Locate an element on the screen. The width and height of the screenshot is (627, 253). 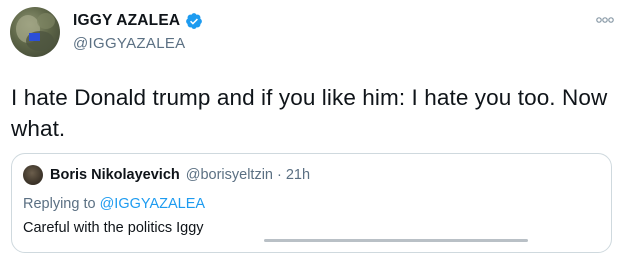
author-display-name: IGGY AZALEA is located at coordinates (126, 21).